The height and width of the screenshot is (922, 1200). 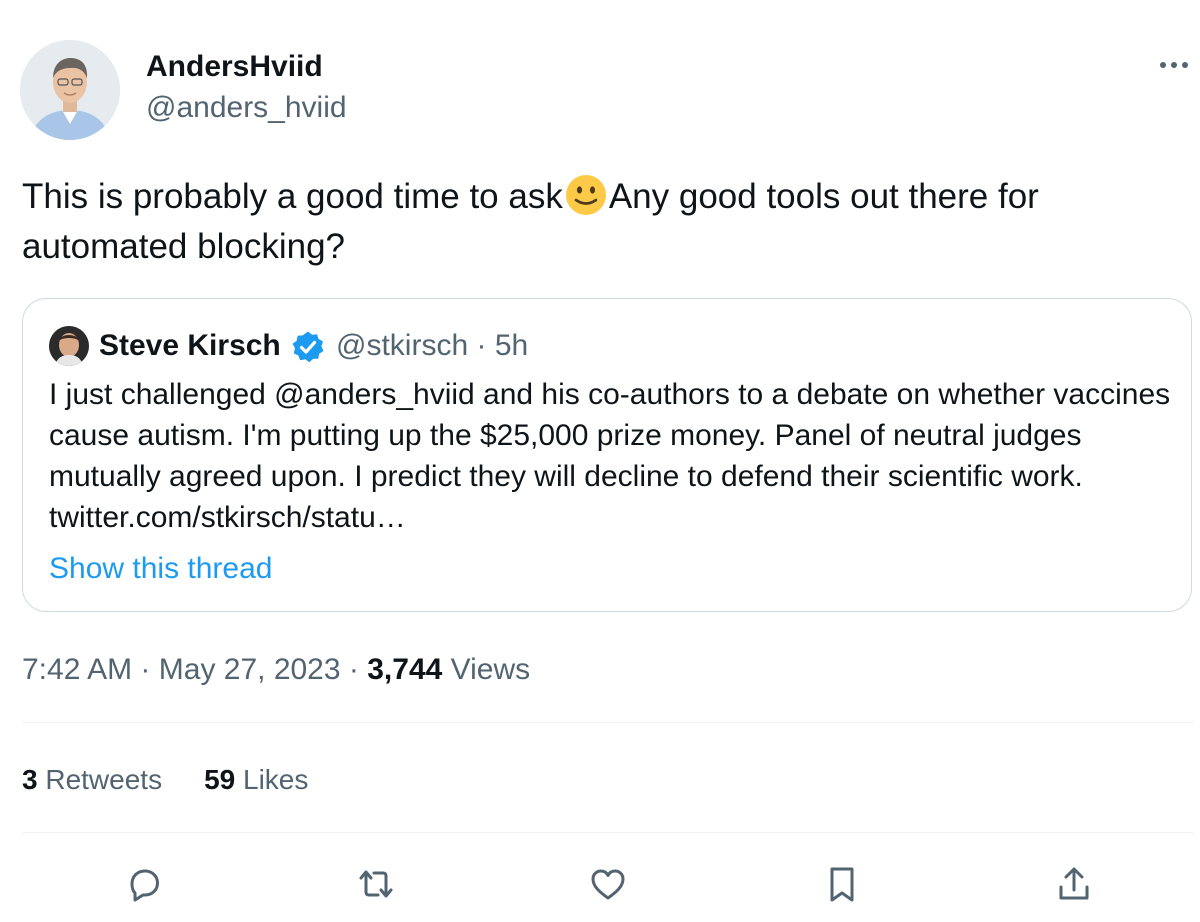 I want to click on retweet-icon, so click(x=376, y=884).